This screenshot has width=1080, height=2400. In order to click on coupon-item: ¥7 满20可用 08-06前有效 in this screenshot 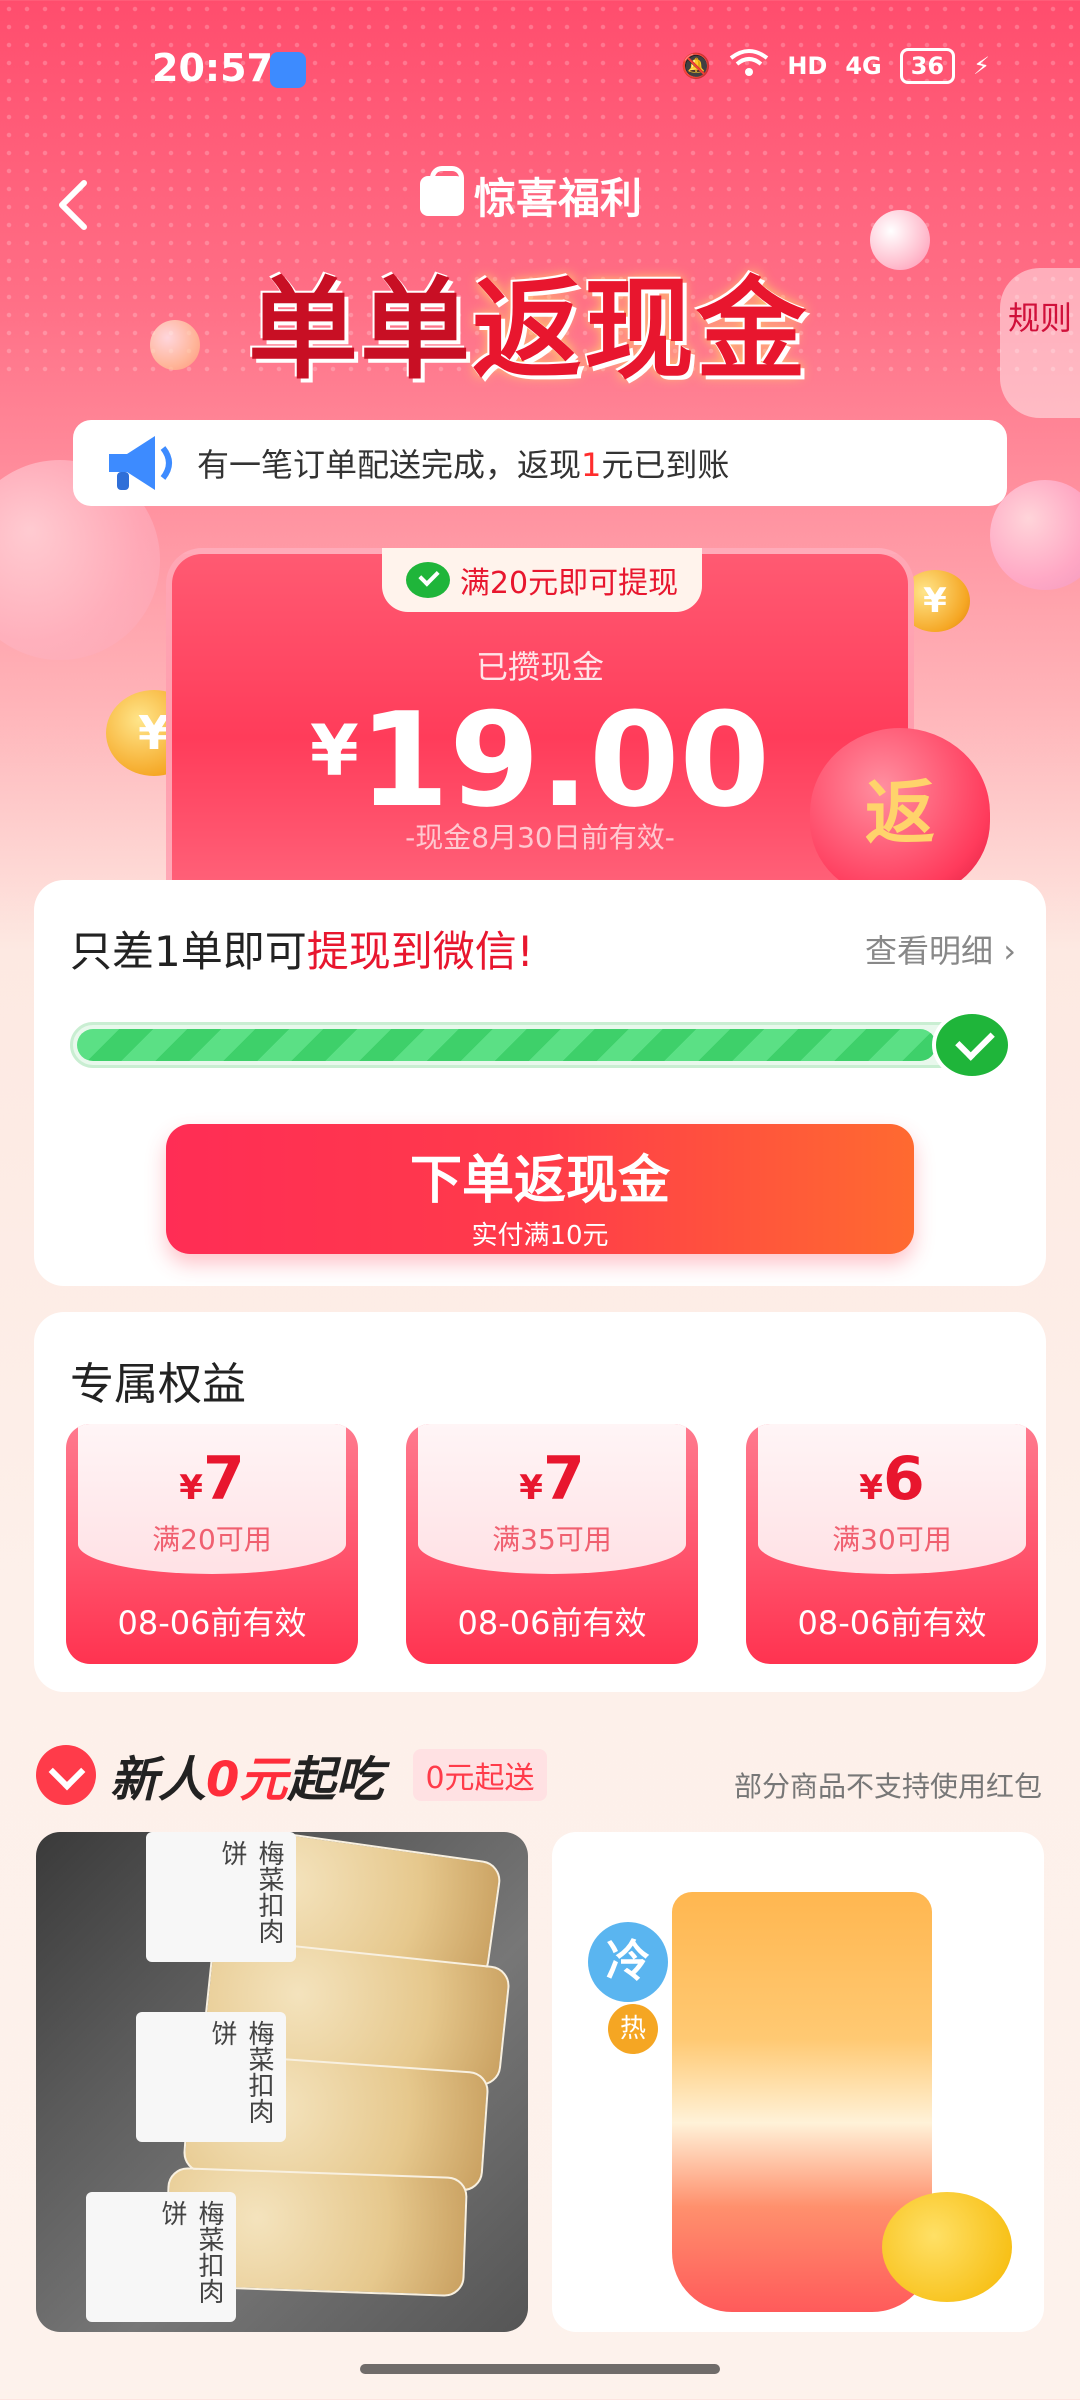, I will do `click(212, 1544)`.